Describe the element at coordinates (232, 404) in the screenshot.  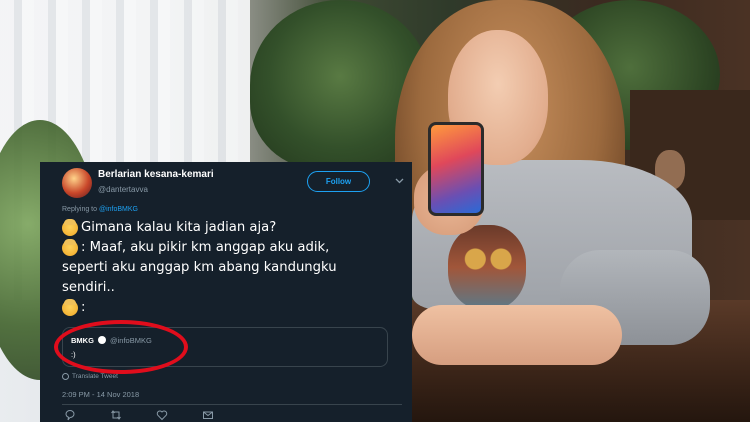
I see `divider` at that location.